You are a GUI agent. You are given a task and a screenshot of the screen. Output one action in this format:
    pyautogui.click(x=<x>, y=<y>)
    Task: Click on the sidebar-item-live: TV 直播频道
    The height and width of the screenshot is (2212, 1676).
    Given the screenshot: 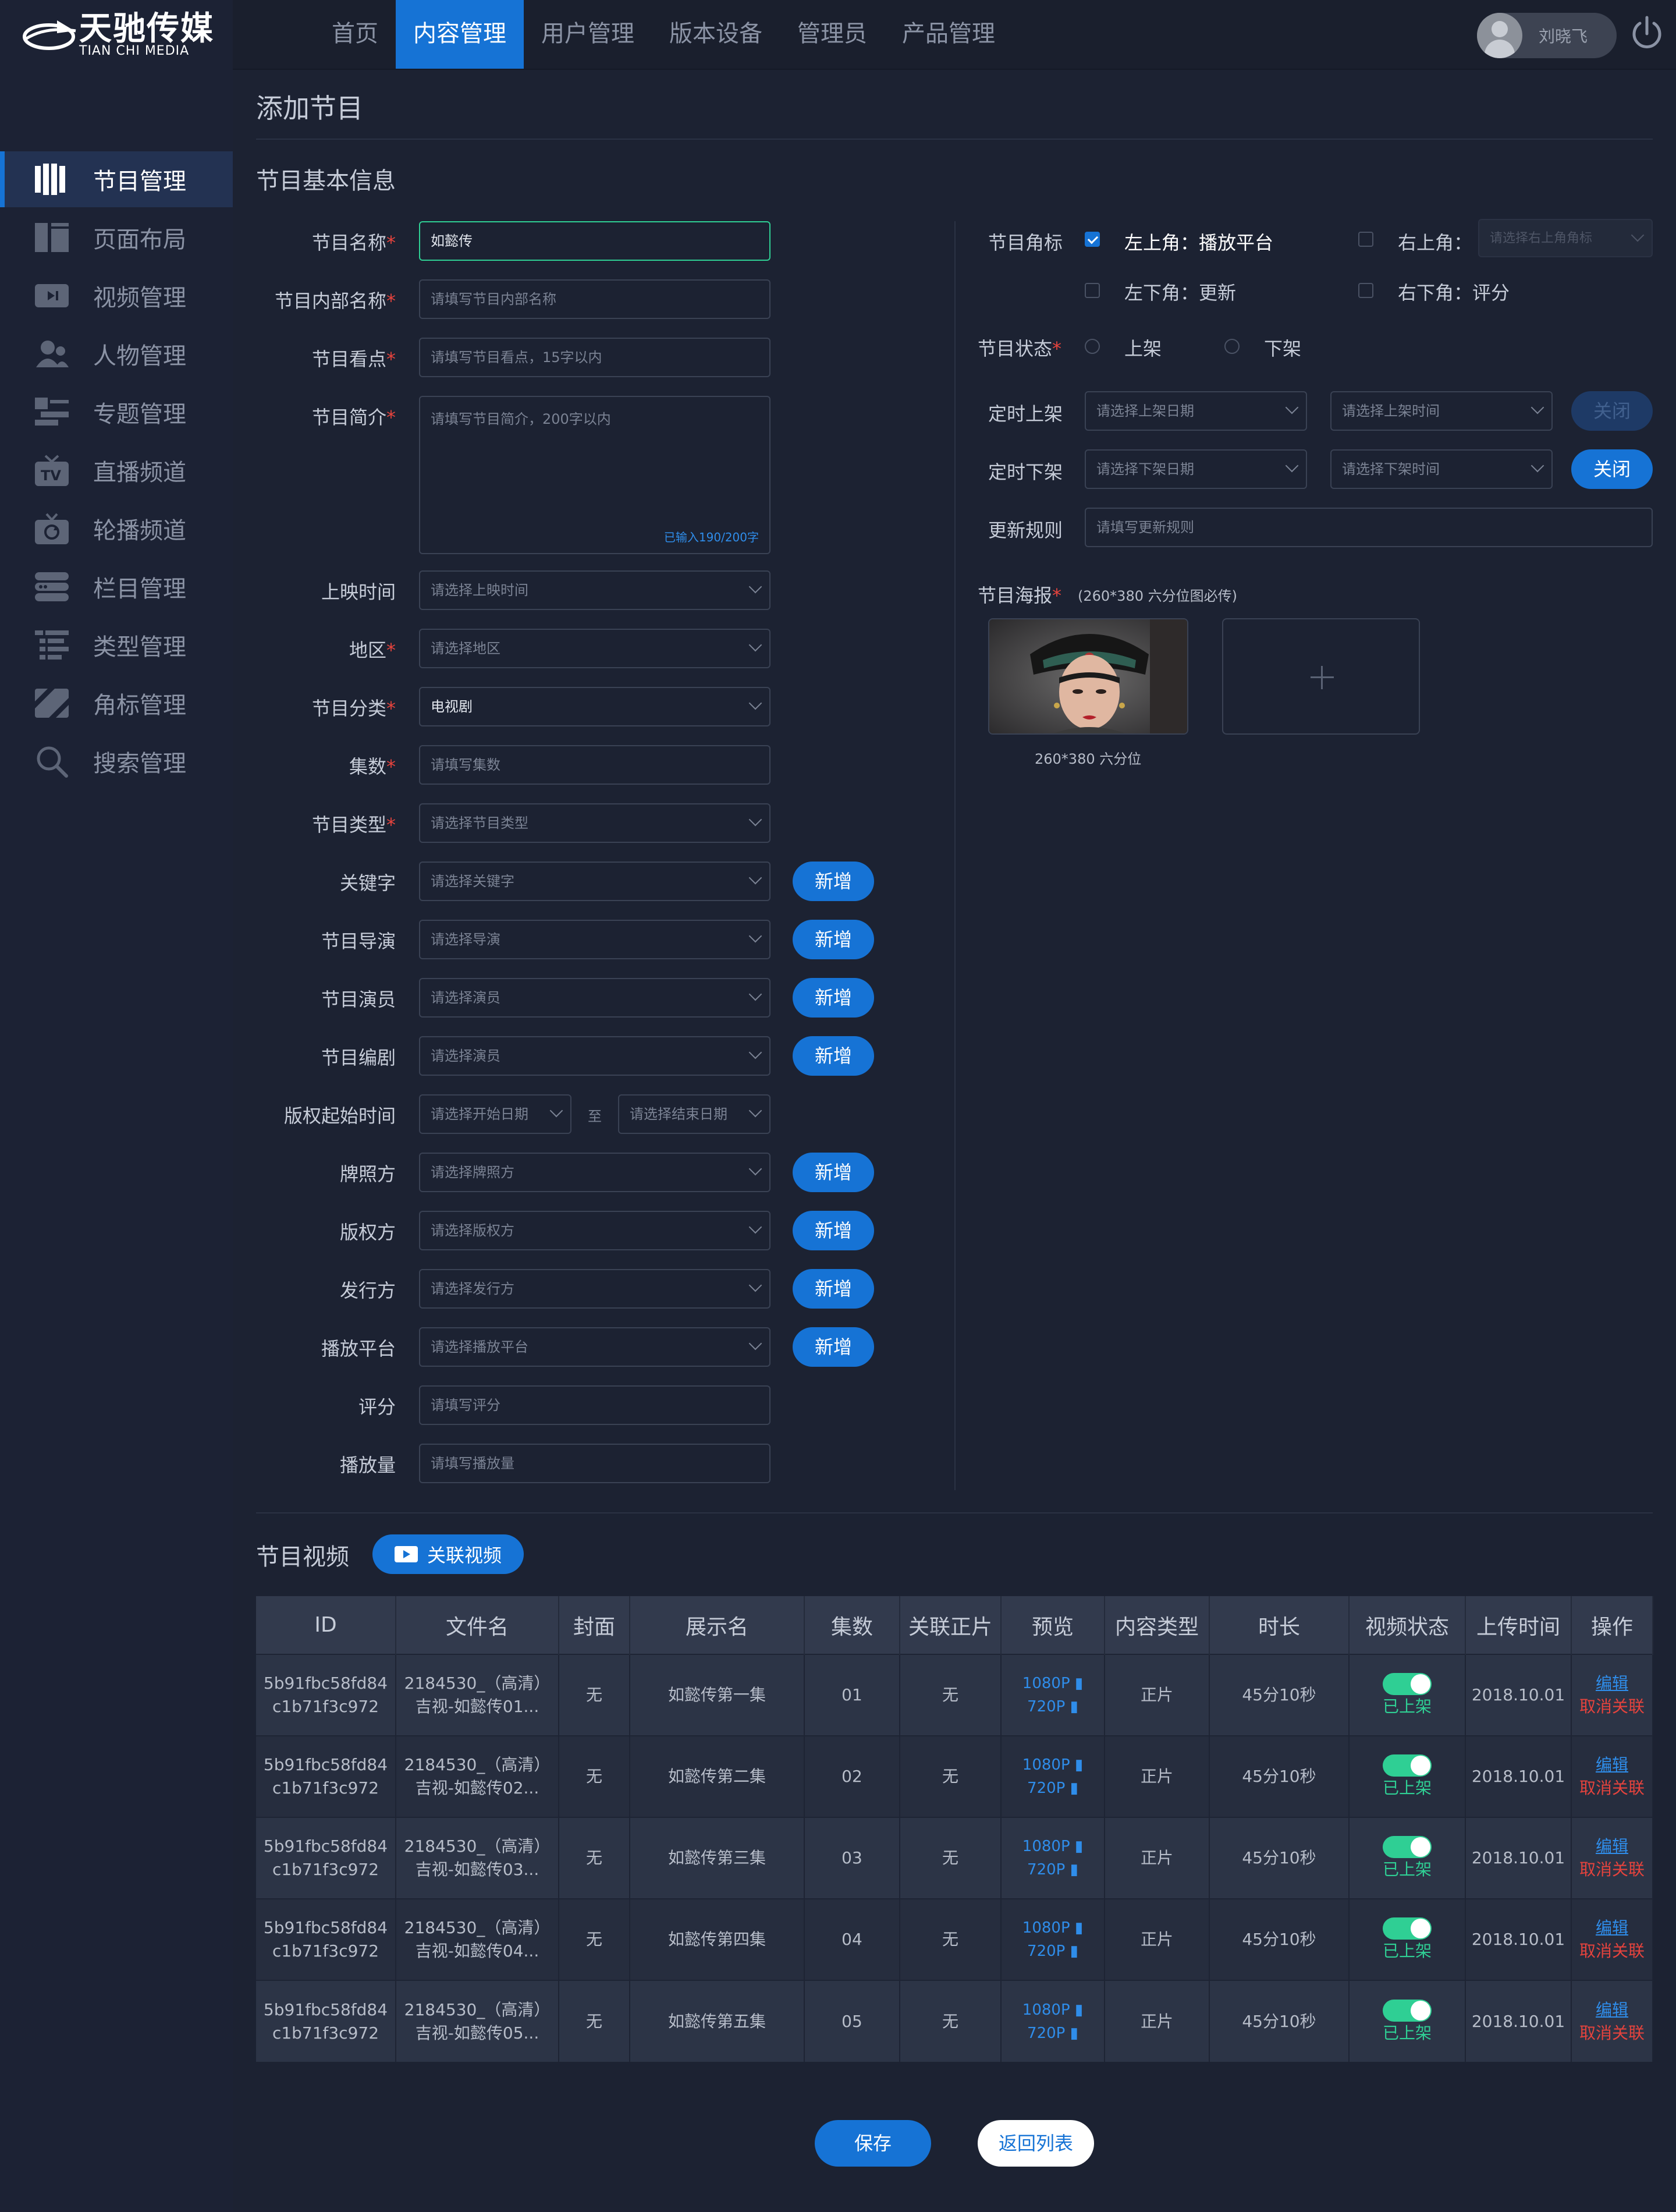 What is the action you would take?
    pyautogui.click(x=116, y=470)
    